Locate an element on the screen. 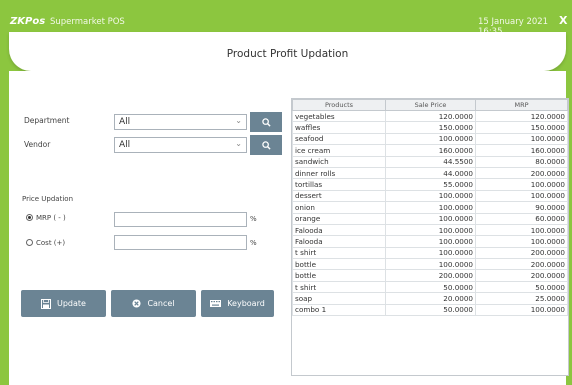  sale-price-cell: 20.0000 is located at coordinates (430, 298).